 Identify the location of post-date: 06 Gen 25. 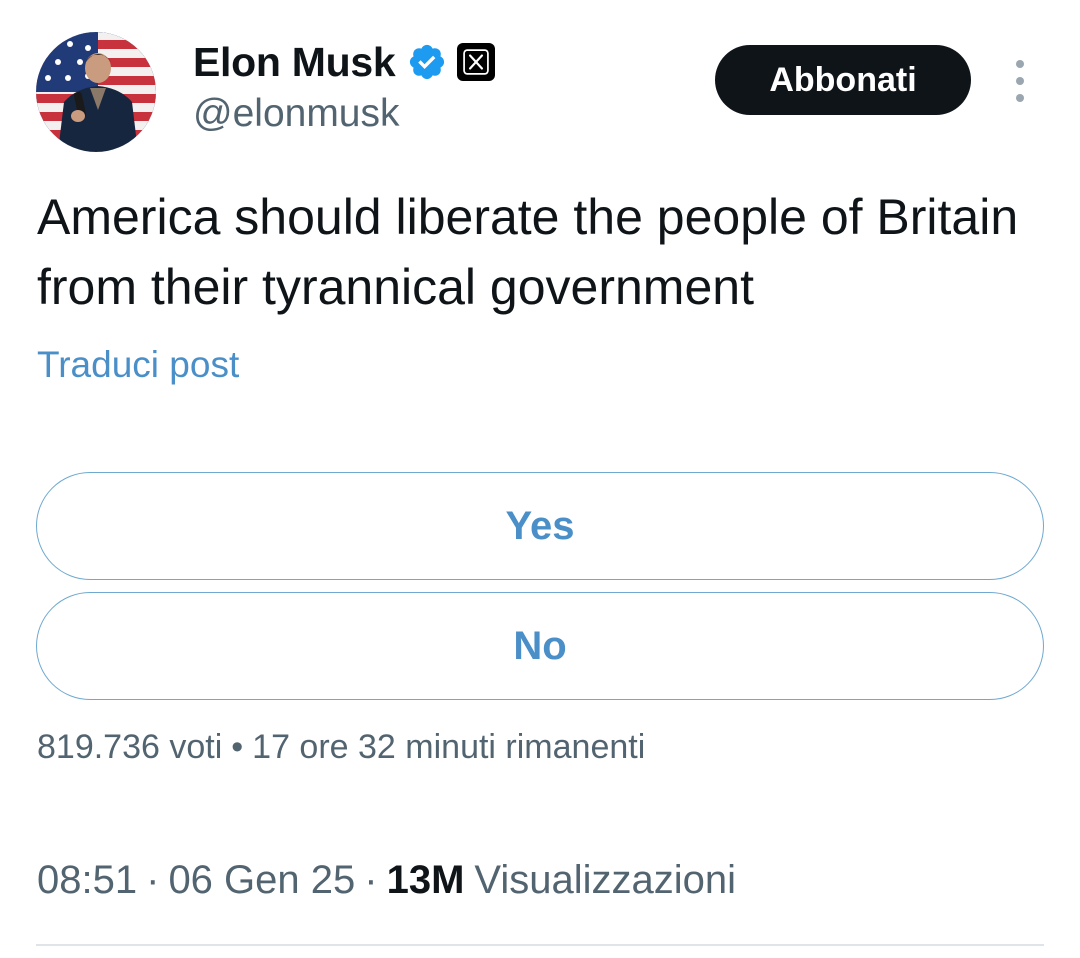
(261, 880).